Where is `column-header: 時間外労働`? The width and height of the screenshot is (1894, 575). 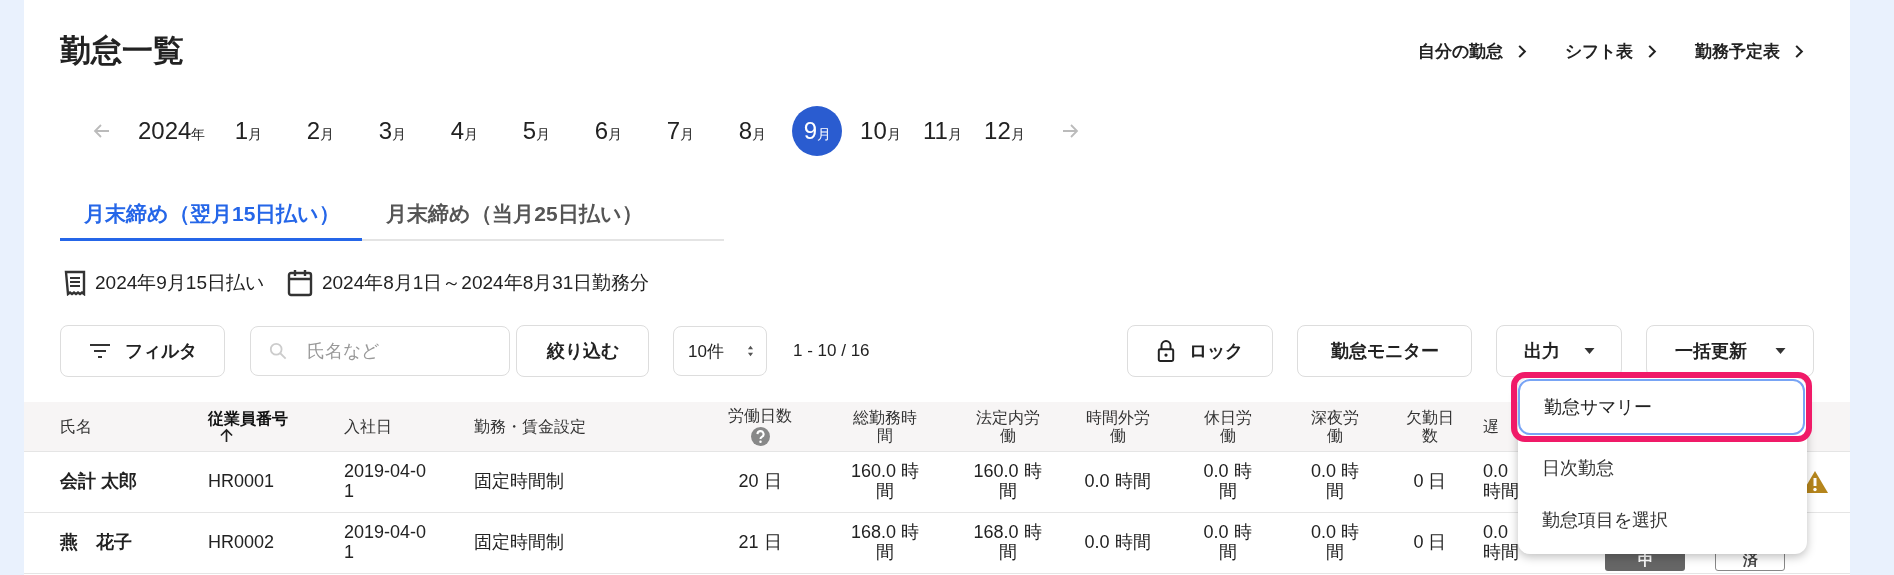
column-header: 時間外労働 is located at coordinates (1117, 426).